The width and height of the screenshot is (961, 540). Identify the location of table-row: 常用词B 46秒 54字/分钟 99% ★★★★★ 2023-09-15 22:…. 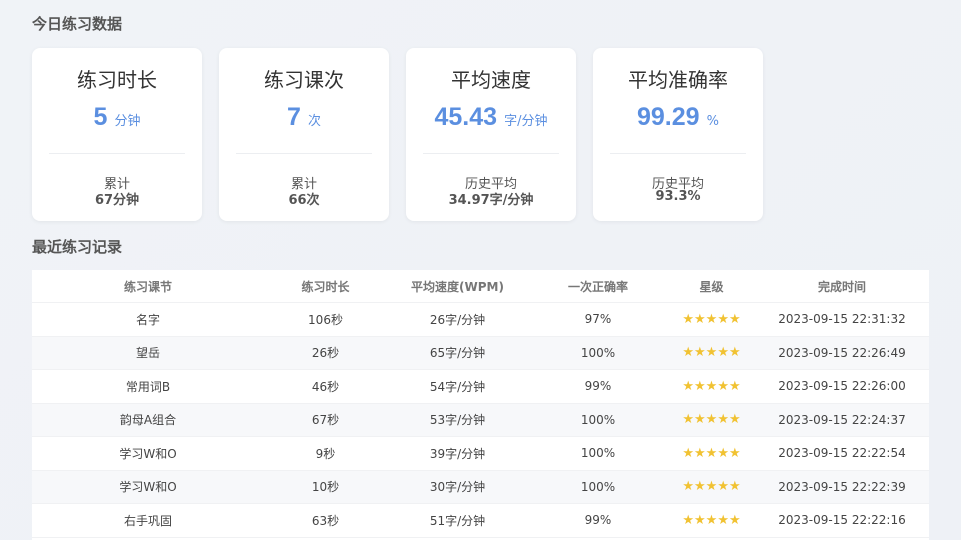
(480, 387).